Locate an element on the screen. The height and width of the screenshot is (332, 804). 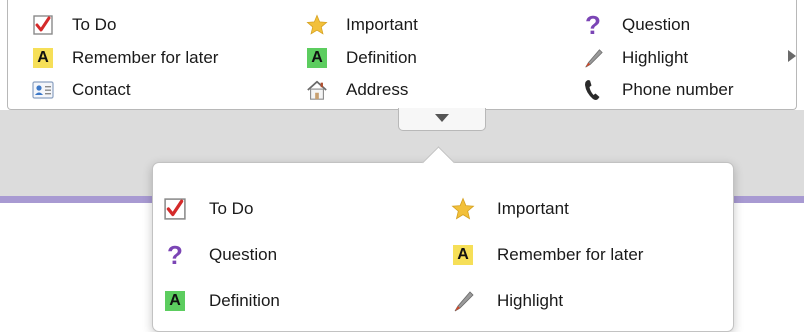
dropdown-item-label: Question is located at coordinates (243, 254).